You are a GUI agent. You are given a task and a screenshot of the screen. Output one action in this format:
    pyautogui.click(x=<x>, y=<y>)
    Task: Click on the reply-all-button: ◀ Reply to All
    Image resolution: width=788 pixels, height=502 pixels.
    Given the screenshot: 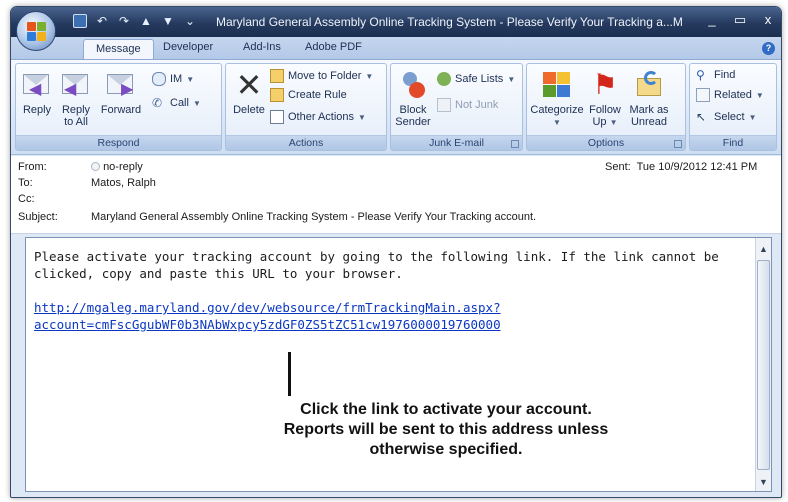 What is the action you would take?
    pyautogui.click(x=76, y=99)
    